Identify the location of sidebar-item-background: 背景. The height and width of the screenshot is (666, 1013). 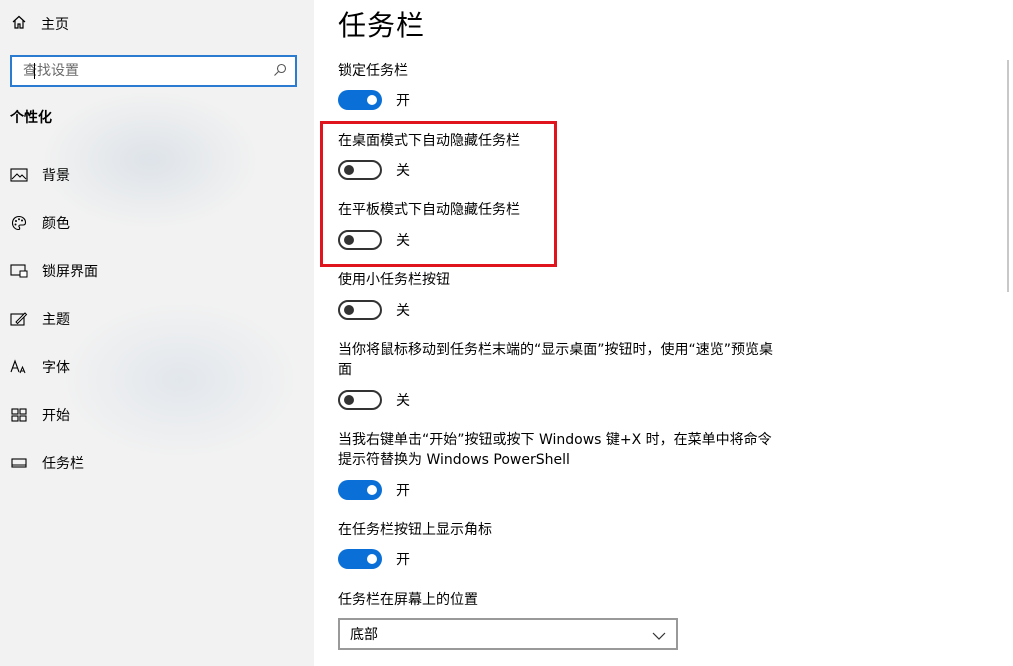
(157, 175).